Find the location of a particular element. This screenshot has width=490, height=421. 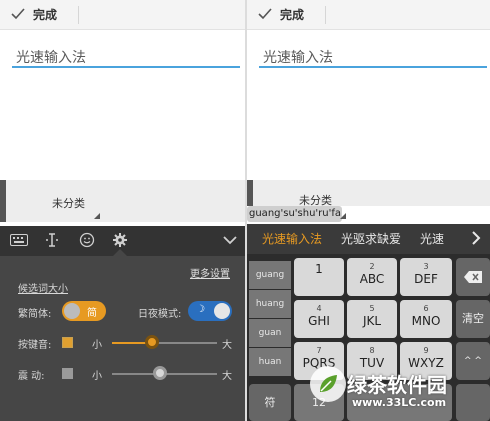

key-2: 2 ABC is located at coordinates (372, 277).